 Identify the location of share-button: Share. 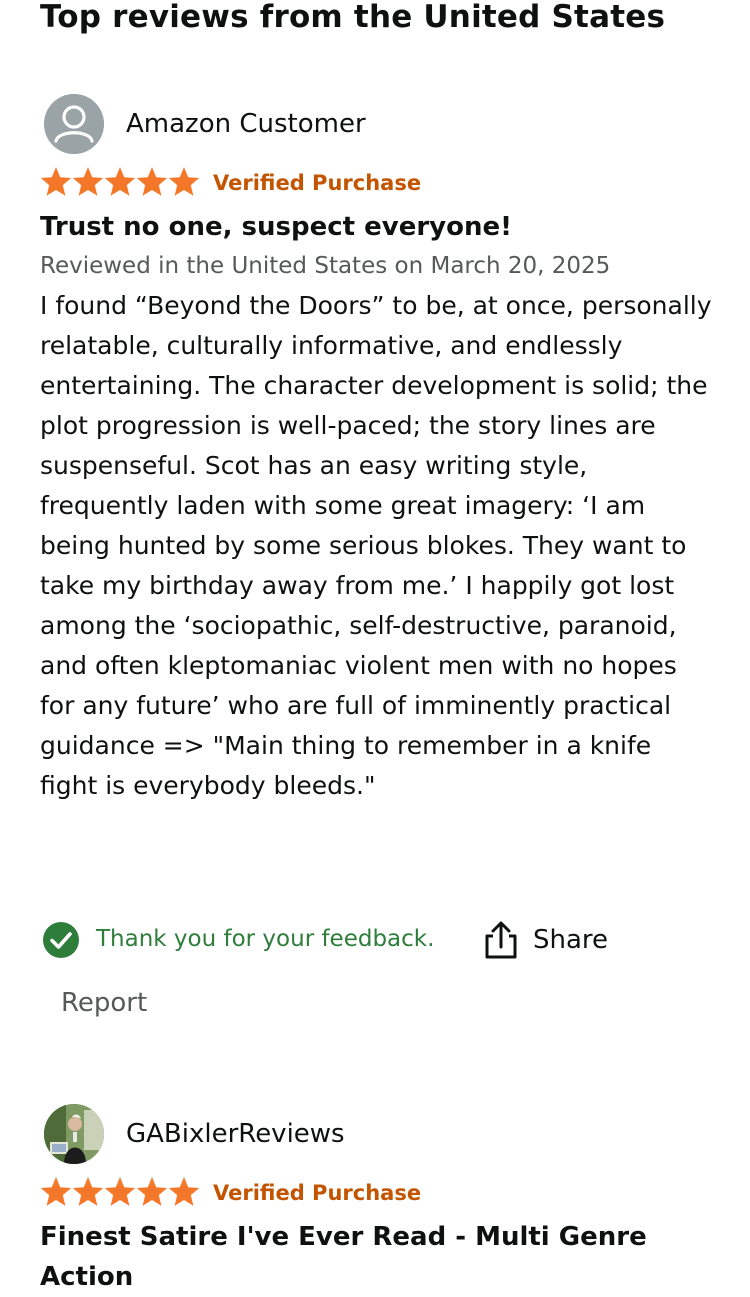
(559, 941).